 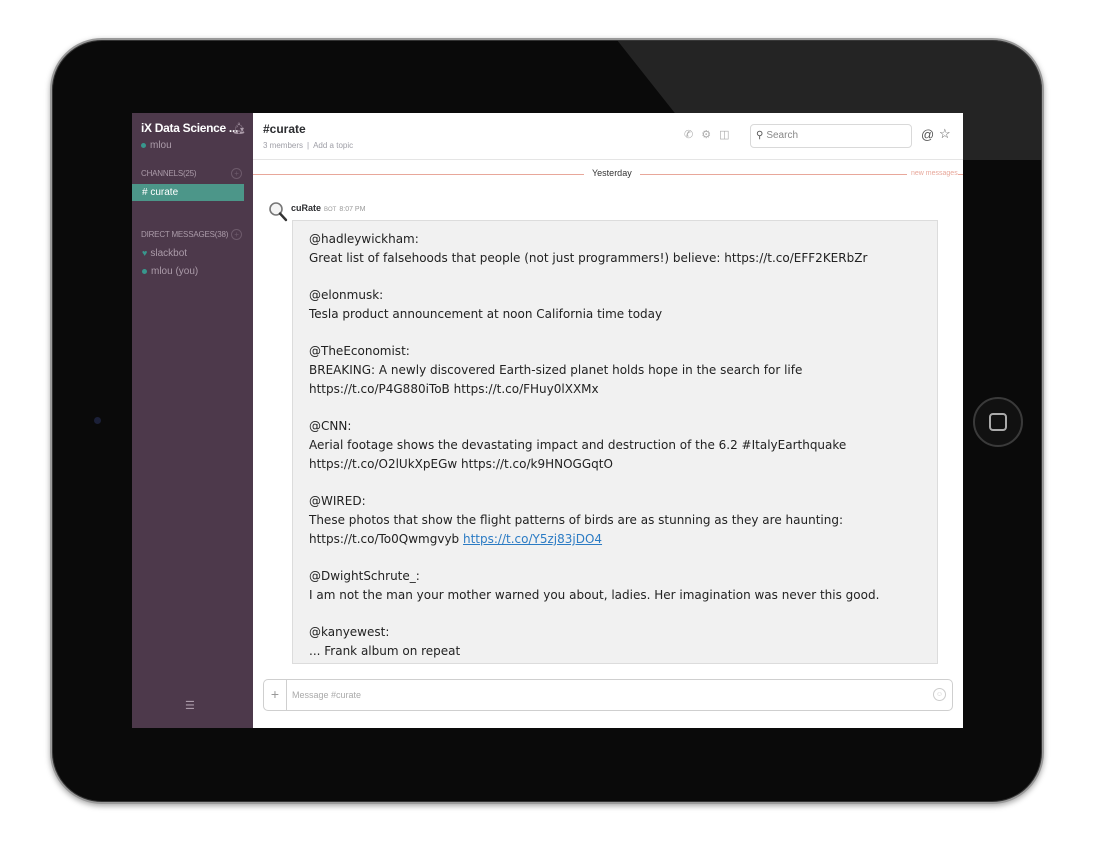 What do you see at coordinates (145, 253) in the screenshot?
I see `heart-icon: ♥` at bounding box center [145, 253].